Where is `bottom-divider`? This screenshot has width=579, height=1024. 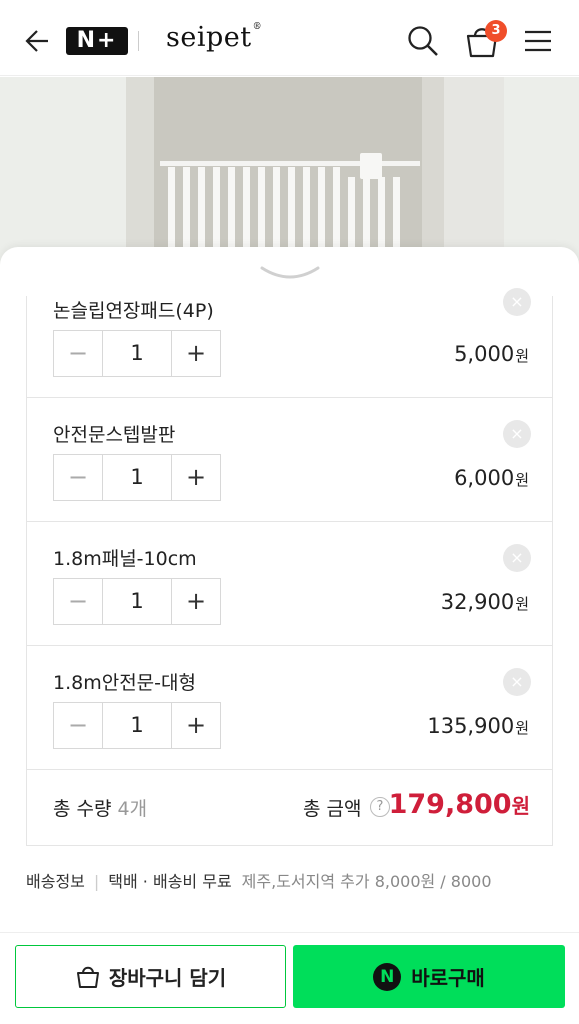 bottom-divider is located at coordinates (289, 932).